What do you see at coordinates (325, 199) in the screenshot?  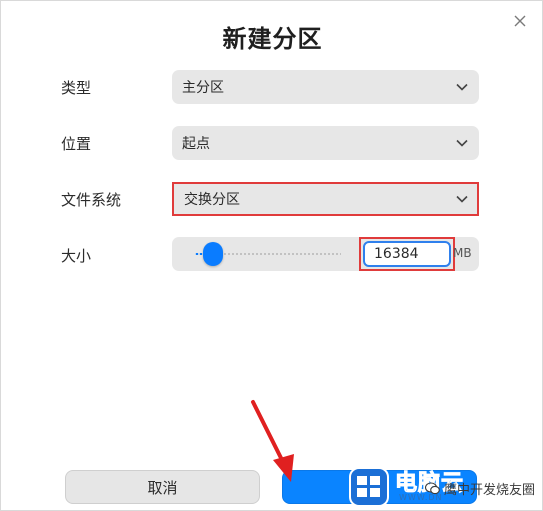 I see `filesystem-select: 交换分区` at bounding box center [325, 199].